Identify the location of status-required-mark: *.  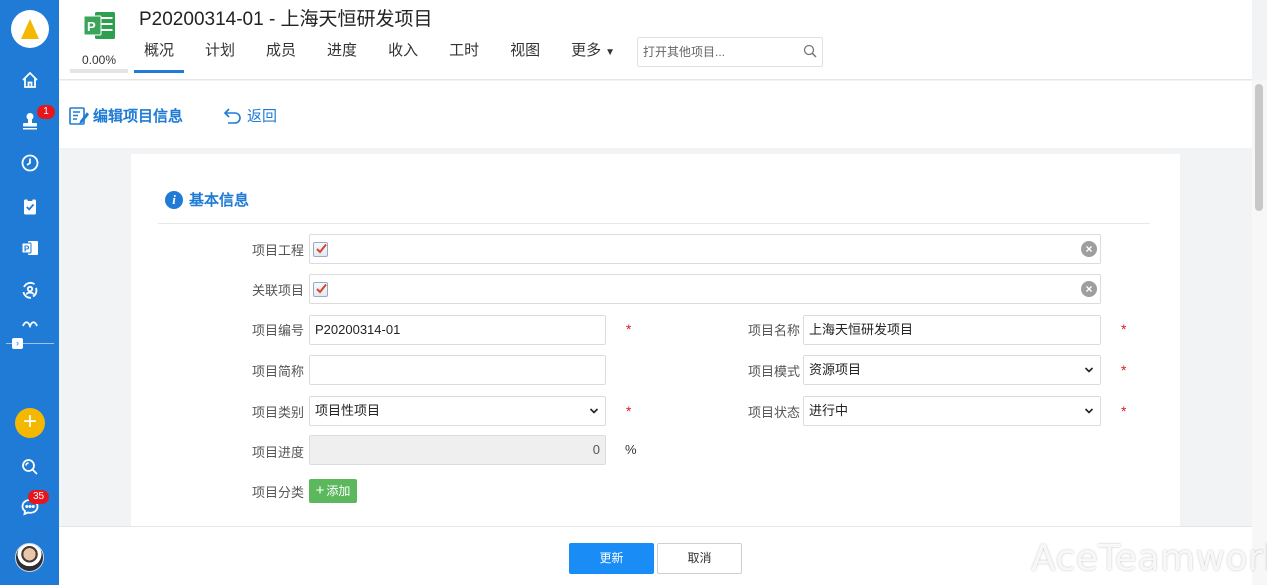
(1124, 411).